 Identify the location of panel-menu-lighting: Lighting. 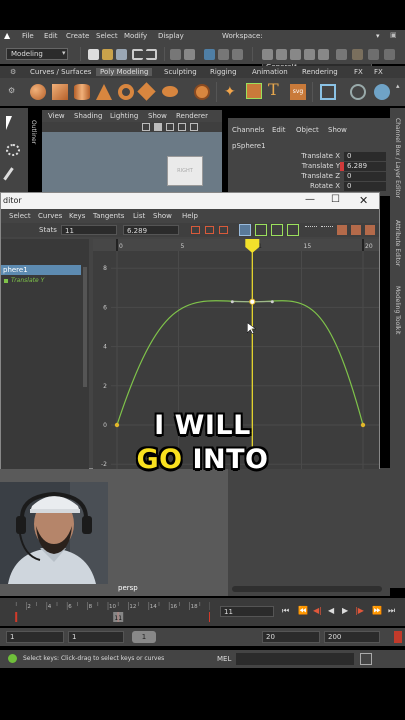
(124, 116).